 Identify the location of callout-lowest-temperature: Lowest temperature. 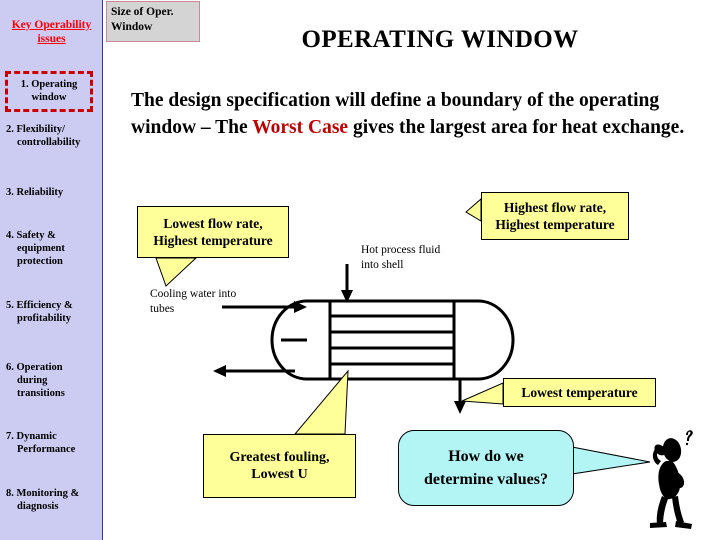
(579, 392).